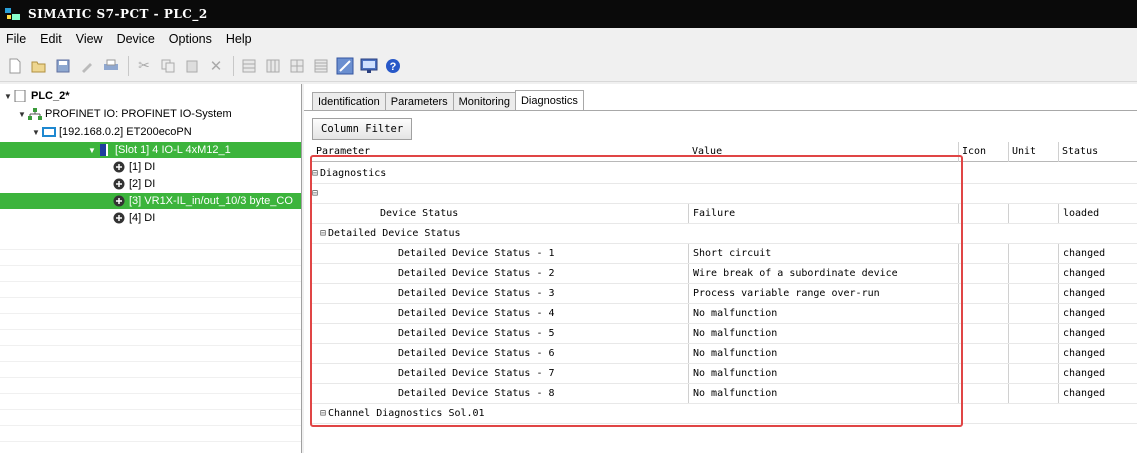 This screenshot has width=1137, height=453. Describe the element at coordinates (118, 14) in the screenshot. I see `window-title: SIMATIC S7-PCT - PLC_2` at that location.